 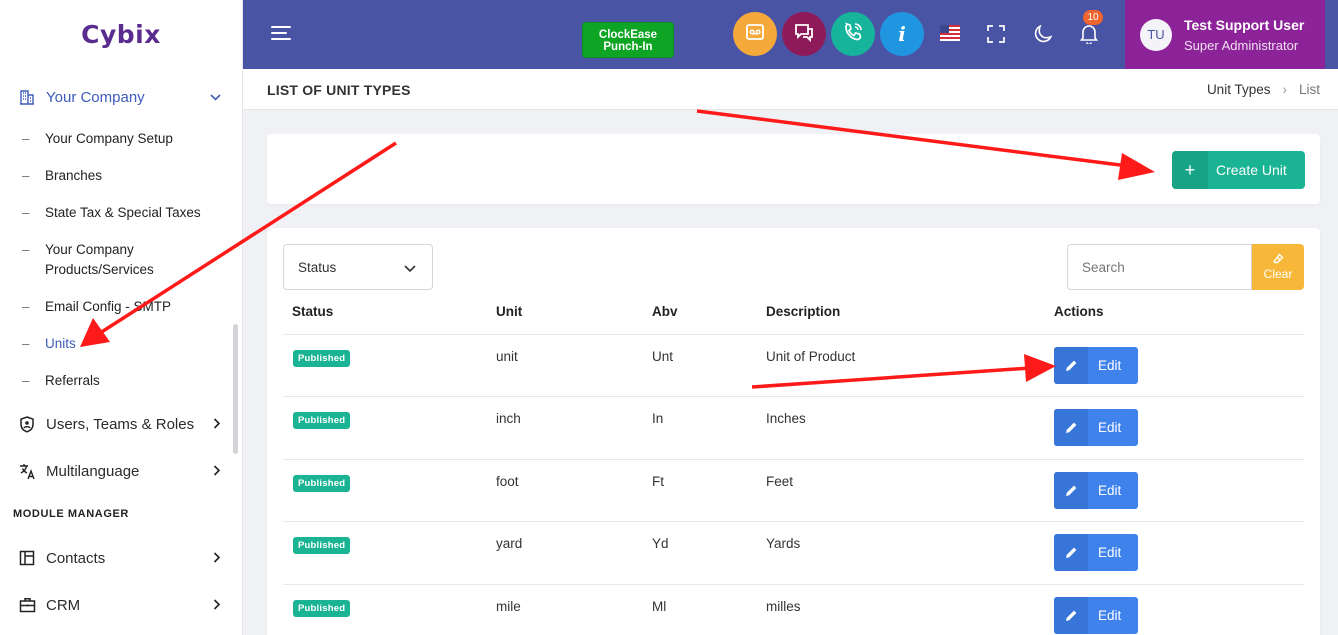 What do you see at coordinates (803, 311) in the screenshot?
I see `column-header-description: Description` at bounding box center [803, 311].